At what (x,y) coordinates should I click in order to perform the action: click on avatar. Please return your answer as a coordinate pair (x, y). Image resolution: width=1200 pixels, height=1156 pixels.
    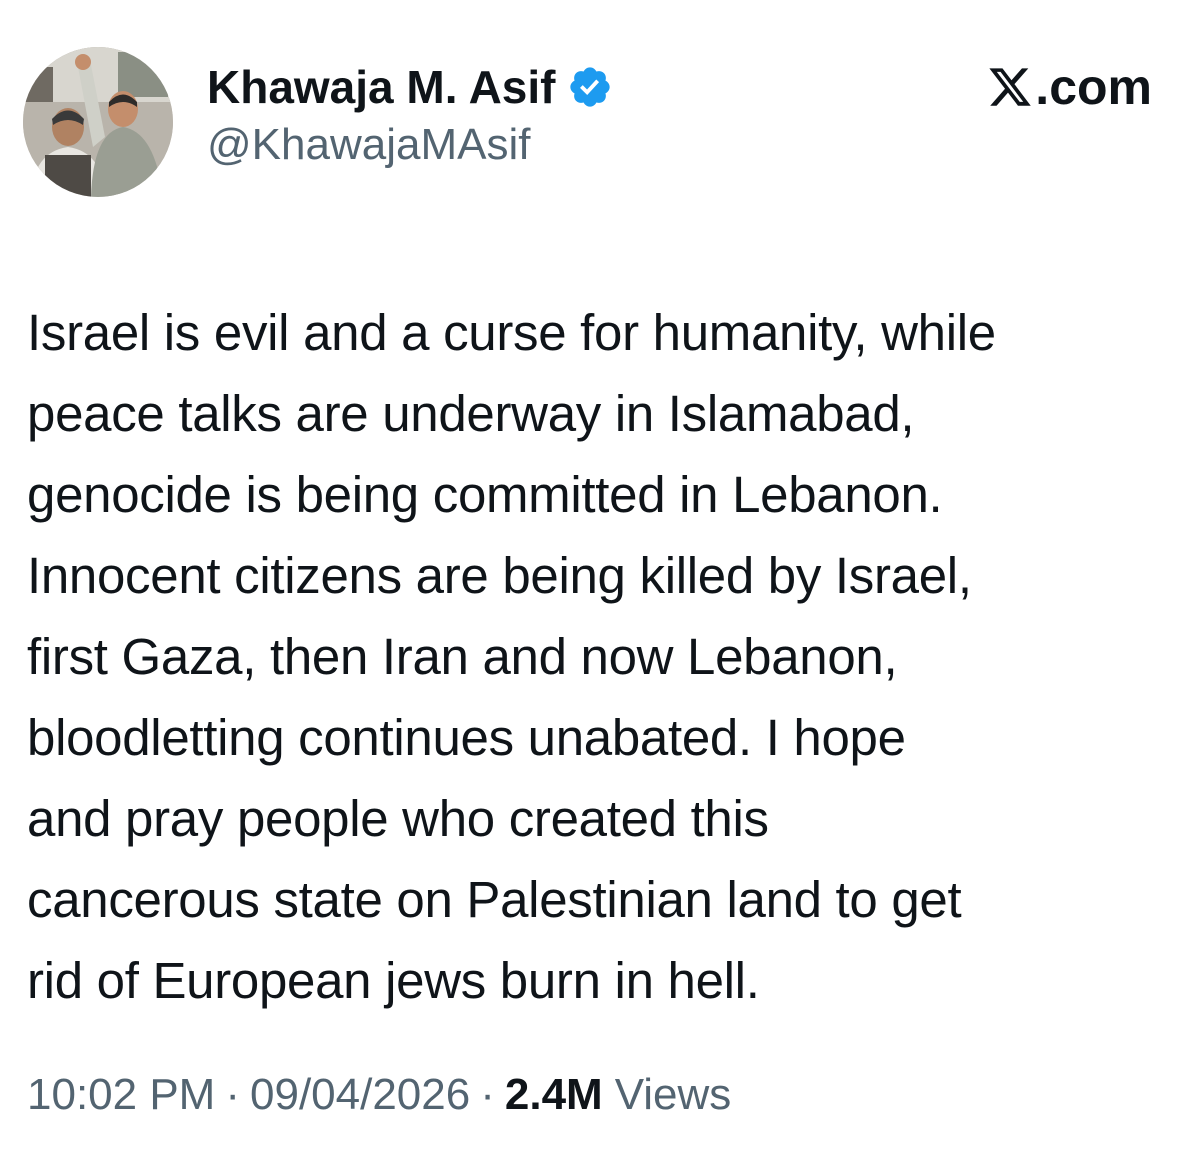
    Looking at the image, I should click on (98, 122).